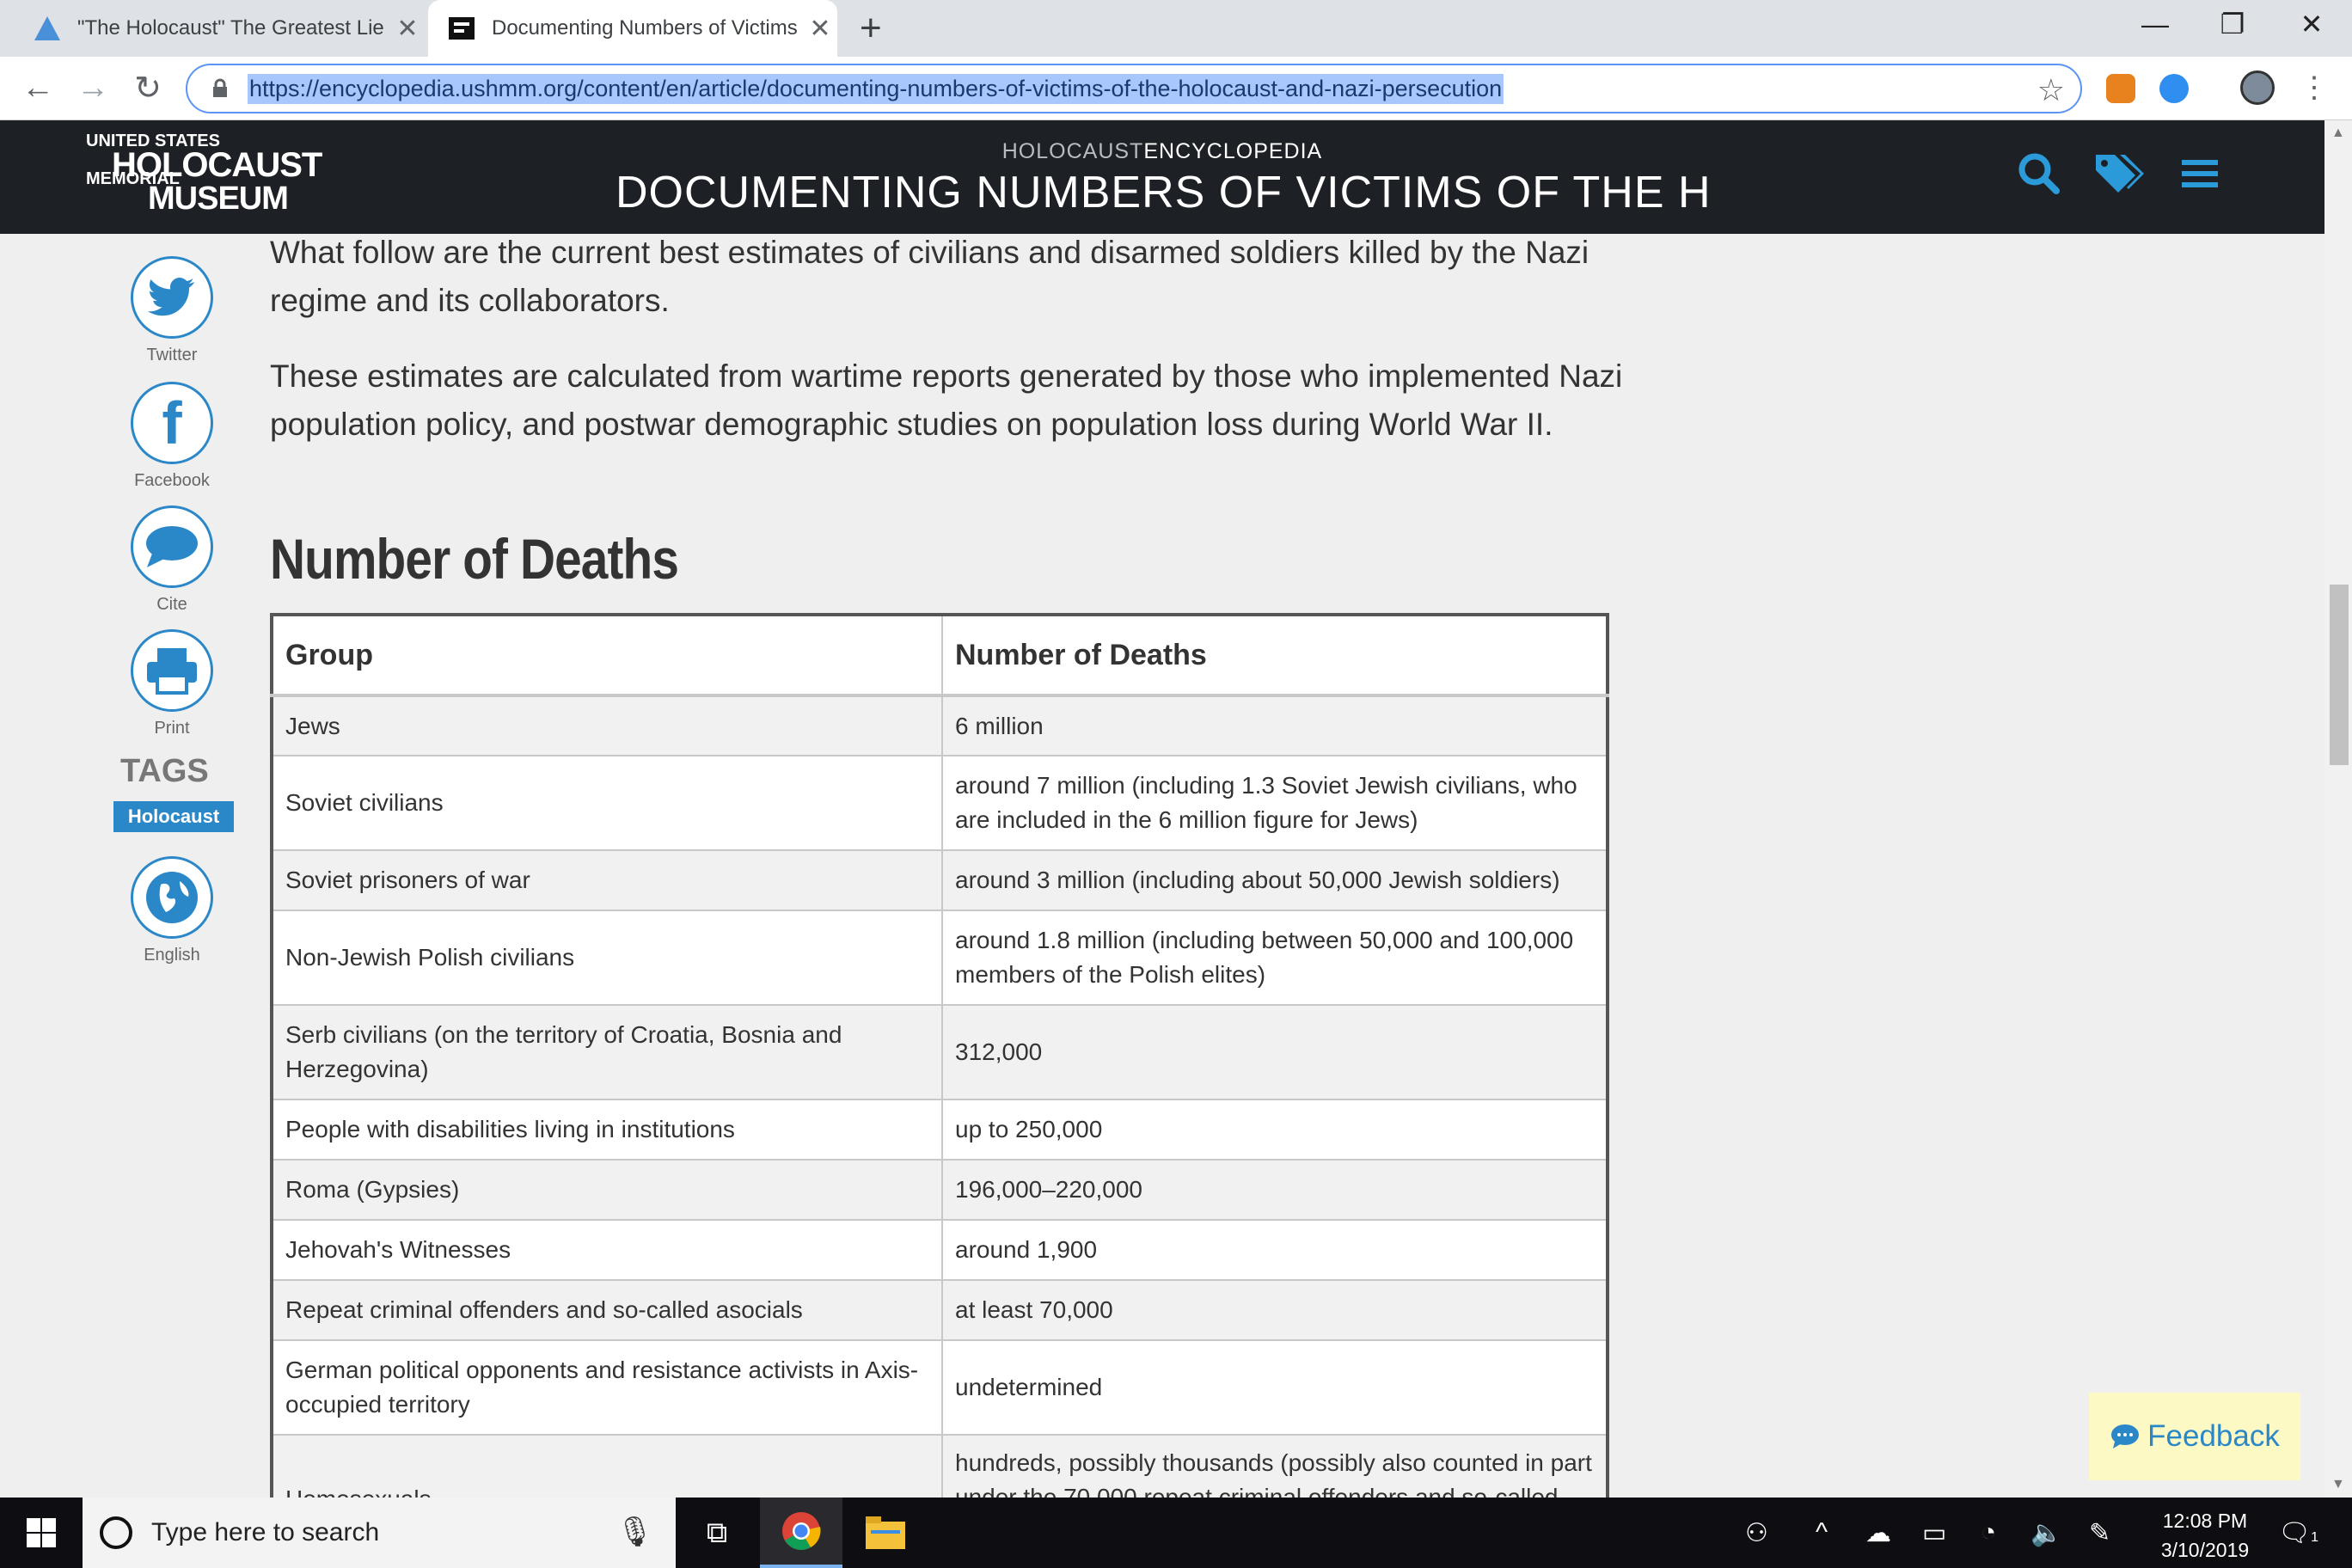 The width and height of the screenshot is (2352, 1568). I want to click on clock-date: 3/10/2019, so click(2205, 1550).